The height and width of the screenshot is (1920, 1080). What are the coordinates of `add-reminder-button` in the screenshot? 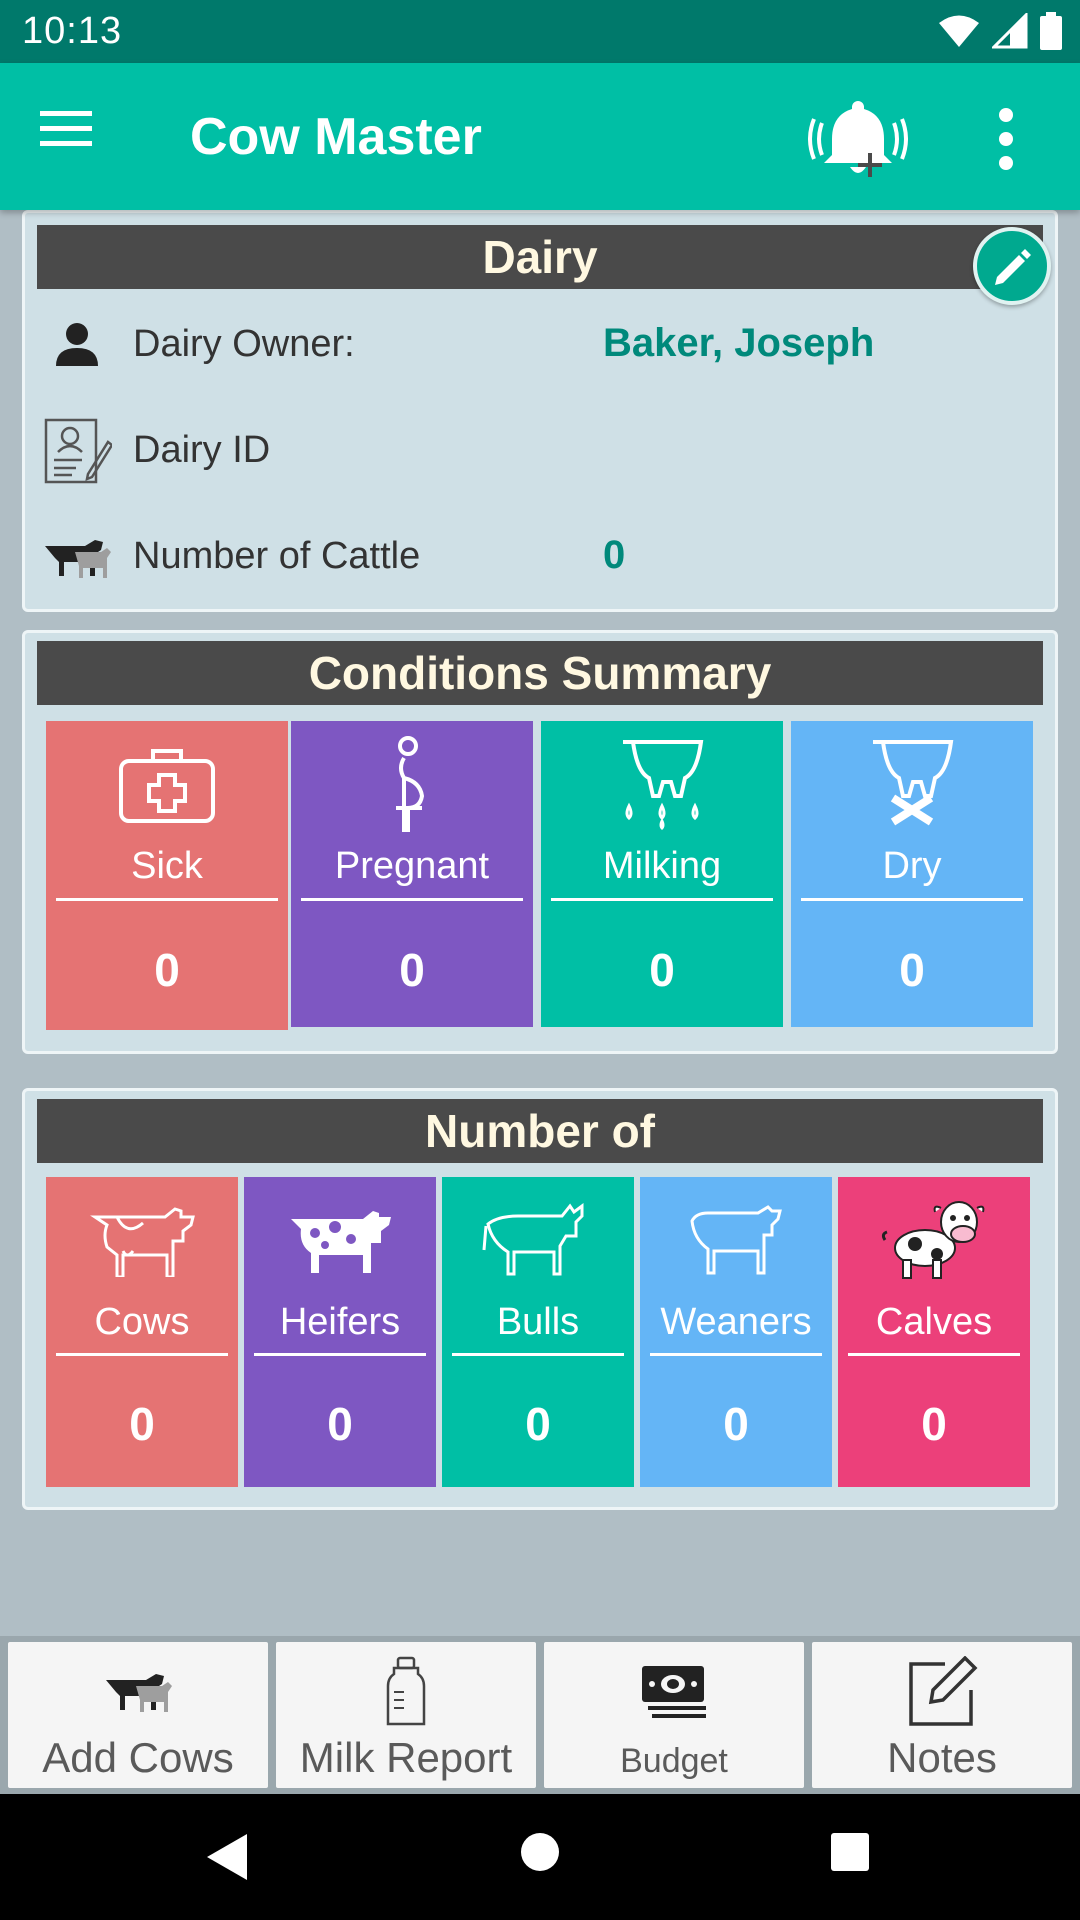 It's located at (858, 138).